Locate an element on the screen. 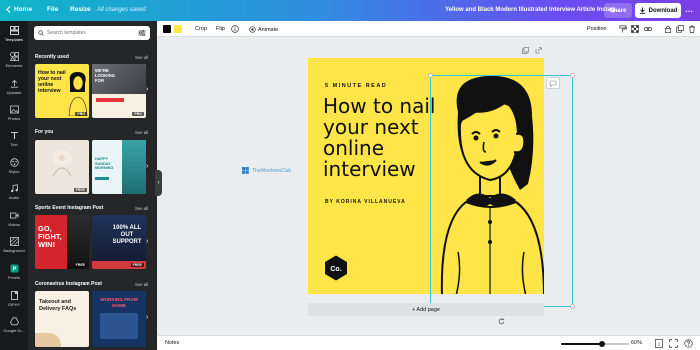  rail-label: Photos is located at coordinates (14, 118).